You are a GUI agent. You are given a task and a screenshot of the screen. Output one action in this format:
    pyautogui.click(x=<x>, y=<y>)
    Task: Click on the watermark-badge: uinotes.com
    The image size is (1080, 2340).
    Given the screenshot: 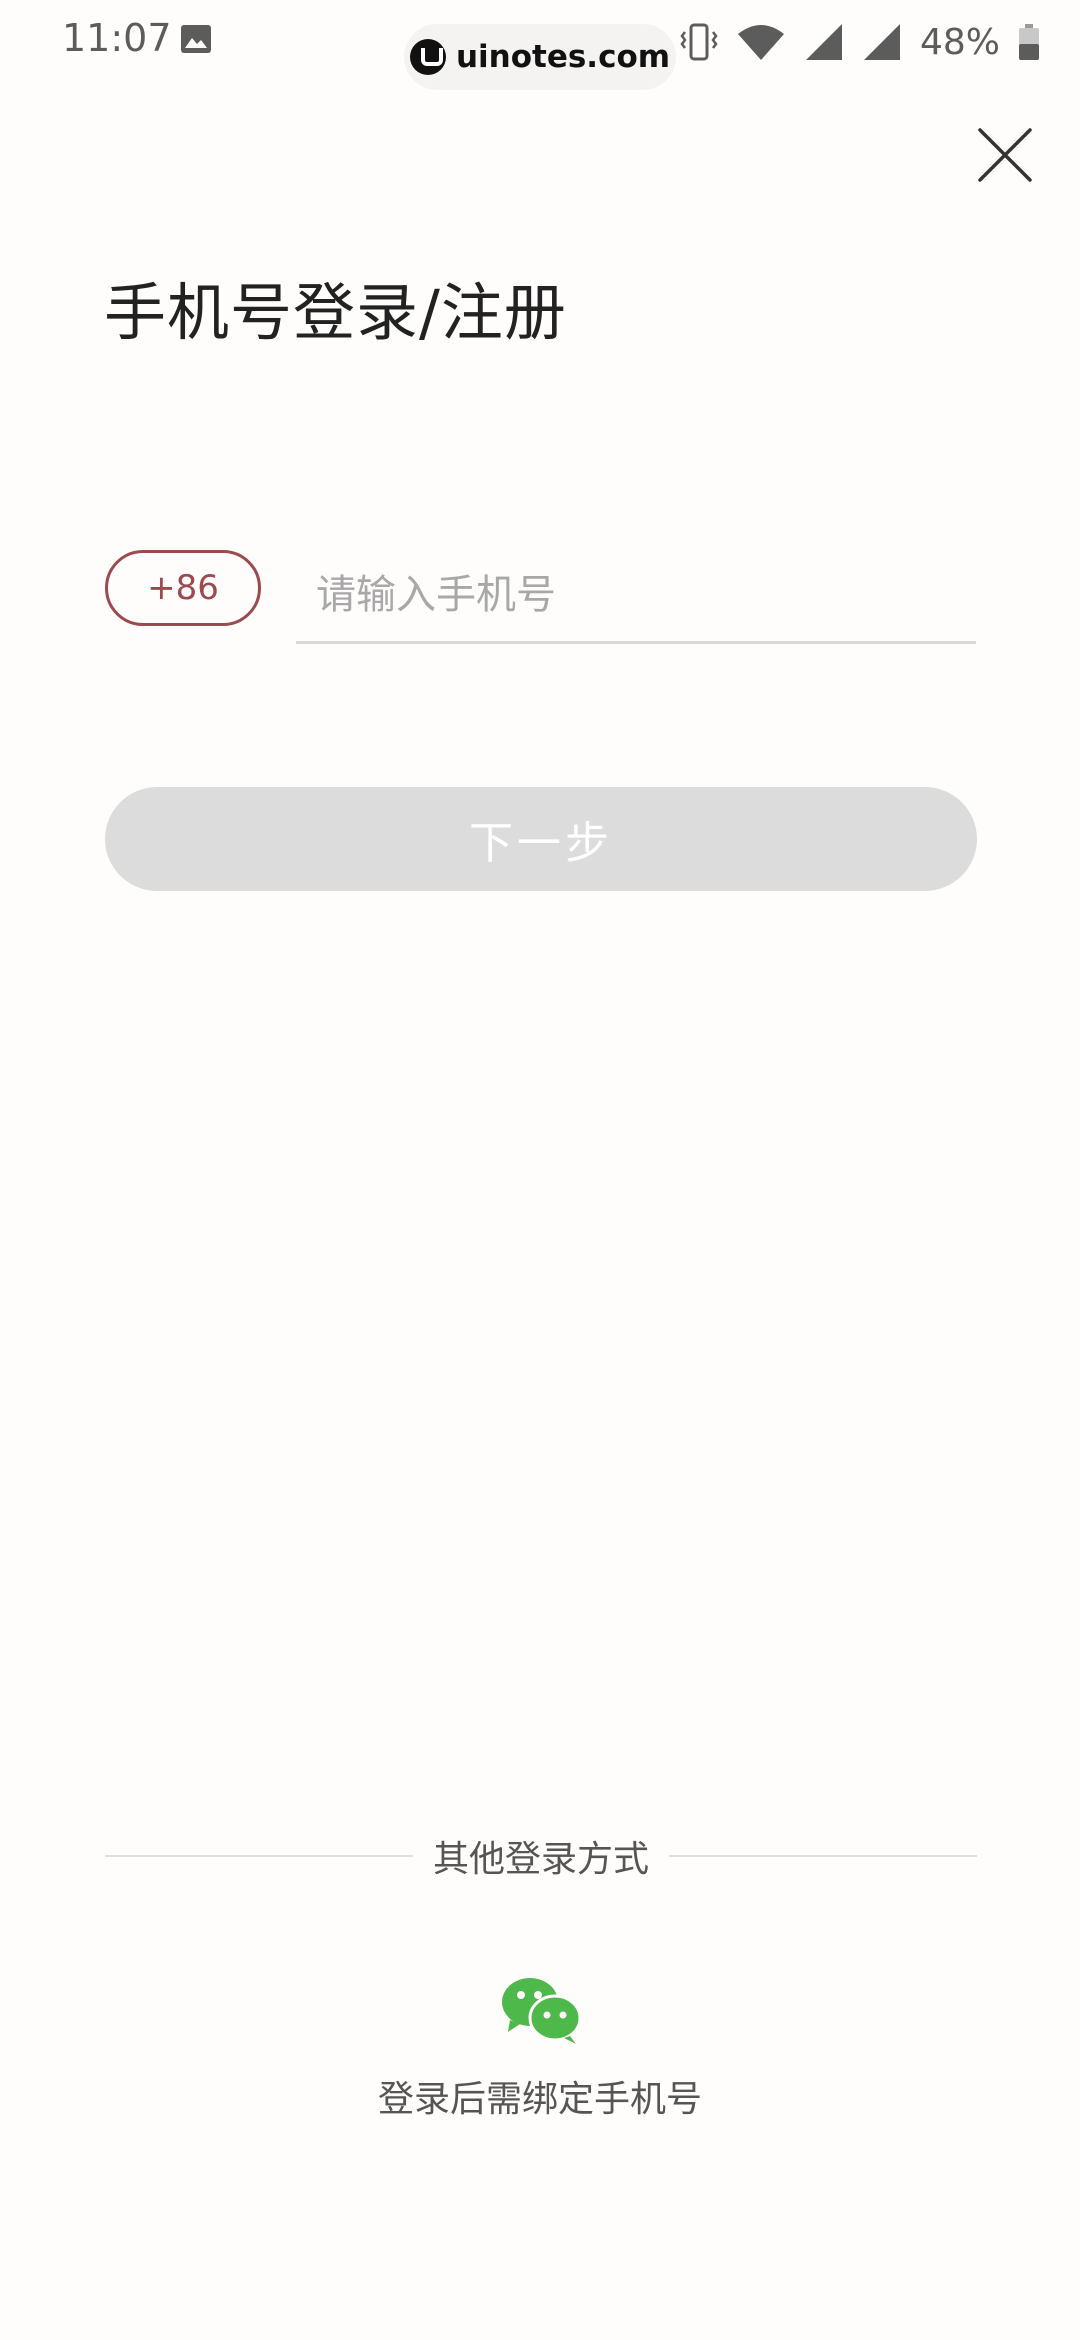 What is the action you would take?
    pyautogui.click(x=540, y=57)
    